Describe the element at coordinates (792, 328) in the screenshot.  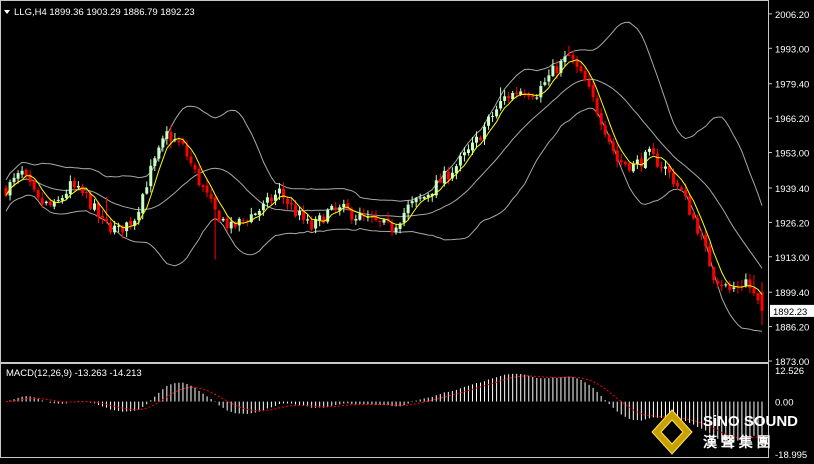
I see `price-axis-label: 1886.20` at that location.